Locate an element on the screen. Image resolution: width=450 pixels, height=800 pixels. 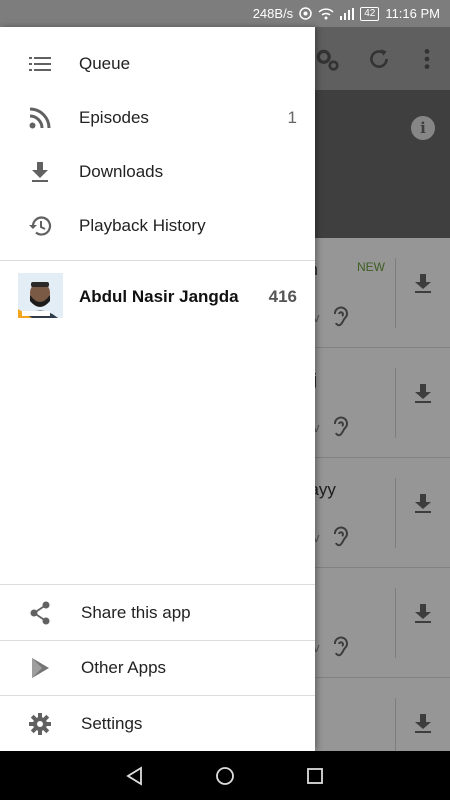
gear-icon is located at coordinates (40, 724).